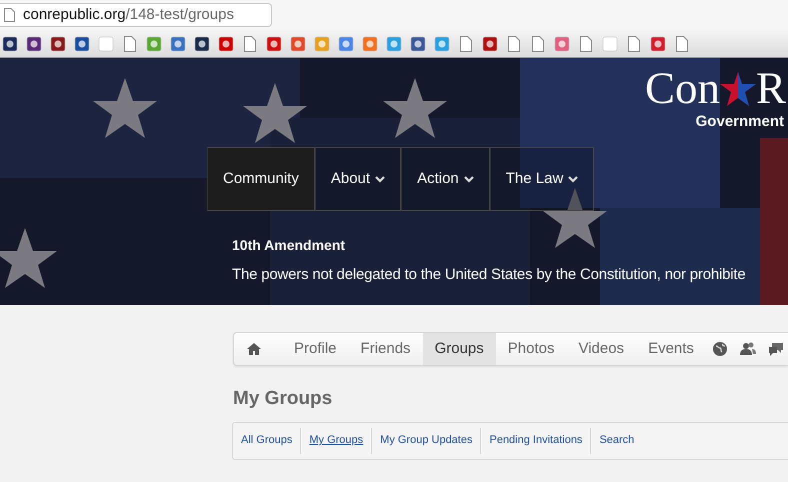 The width and height of the screenshot is (788, 482). I want to click on chat-icon, so click(776, 349).